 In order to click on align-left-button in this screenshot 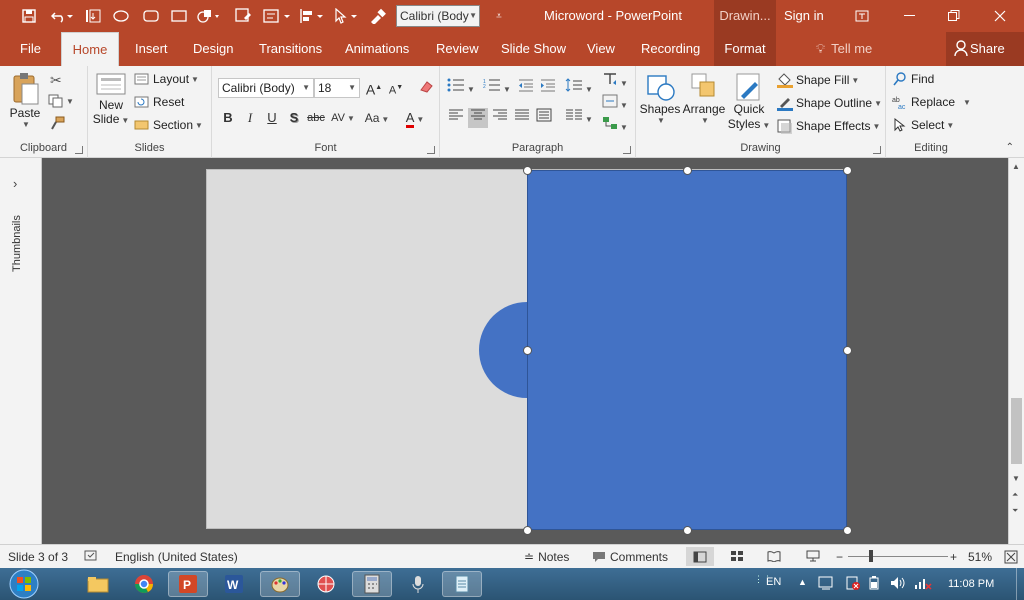, I will do `click(456, 118)`.